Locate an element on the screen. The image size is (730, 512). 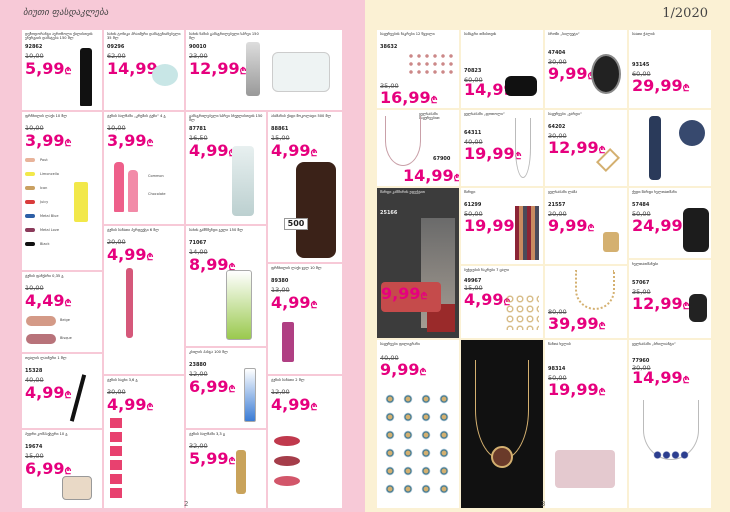
product-title: გამაგრილებელი სპრეი სხეულისთვის 150 მლ is located at coordinates (226, 118).